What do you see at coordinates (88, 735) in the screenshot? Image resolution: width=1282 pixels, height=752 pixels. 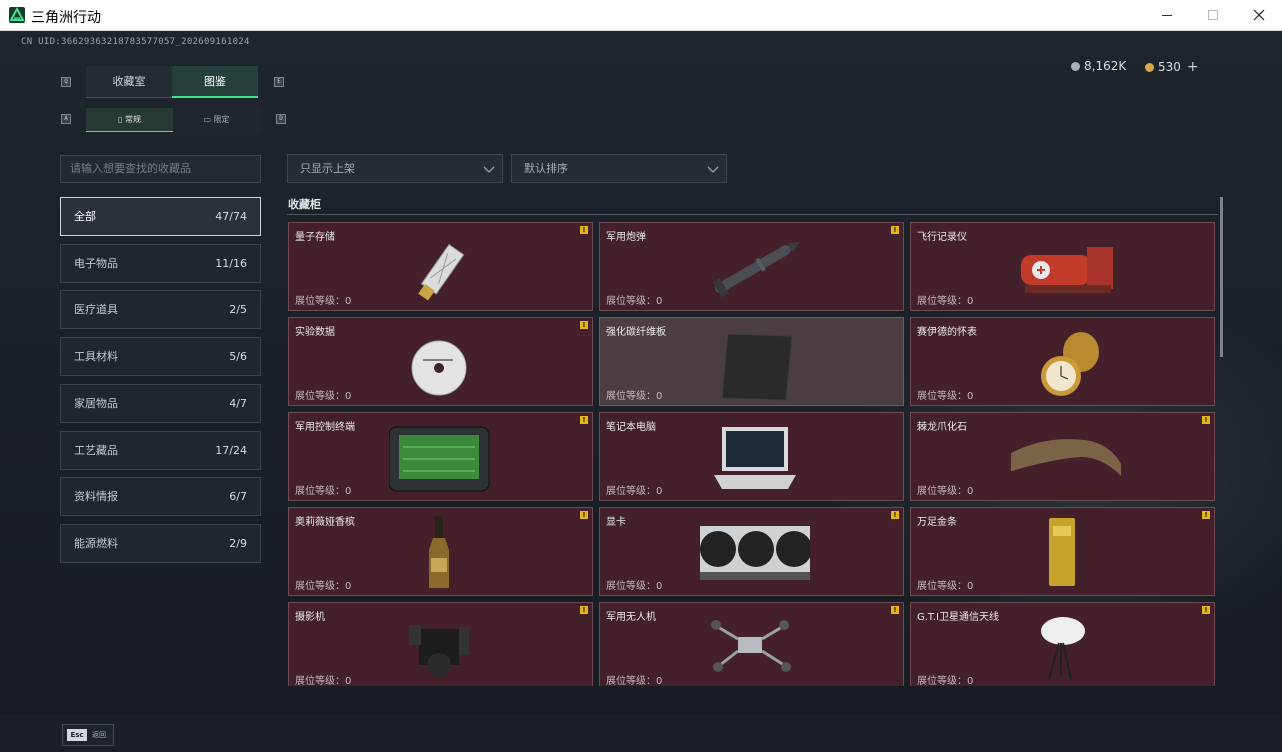 I see `back-button: Esc 返回` at bounding box center [88, 735].